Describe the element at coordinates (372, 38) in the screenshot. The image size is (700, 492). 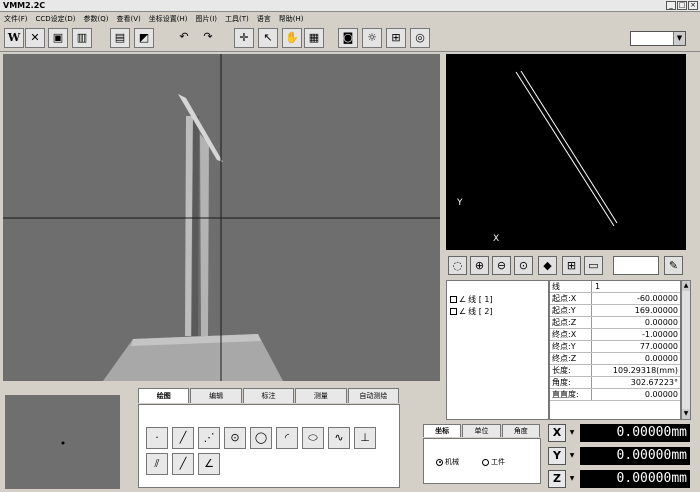
I see `light-bulb-icon: ☼` at that location.